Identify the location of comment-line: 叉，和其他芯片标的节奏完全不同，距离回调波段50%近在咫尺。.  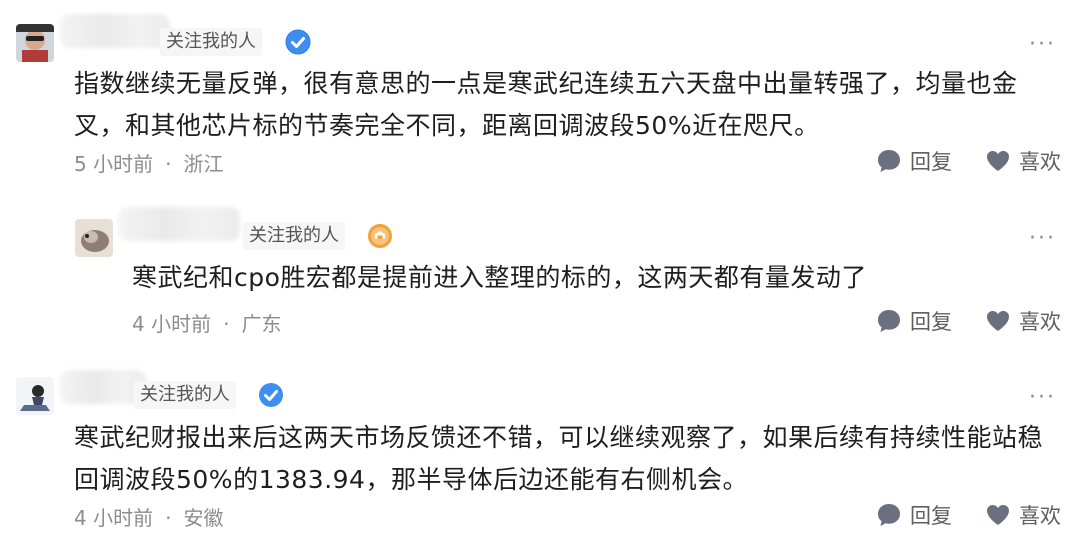
(447, 125).